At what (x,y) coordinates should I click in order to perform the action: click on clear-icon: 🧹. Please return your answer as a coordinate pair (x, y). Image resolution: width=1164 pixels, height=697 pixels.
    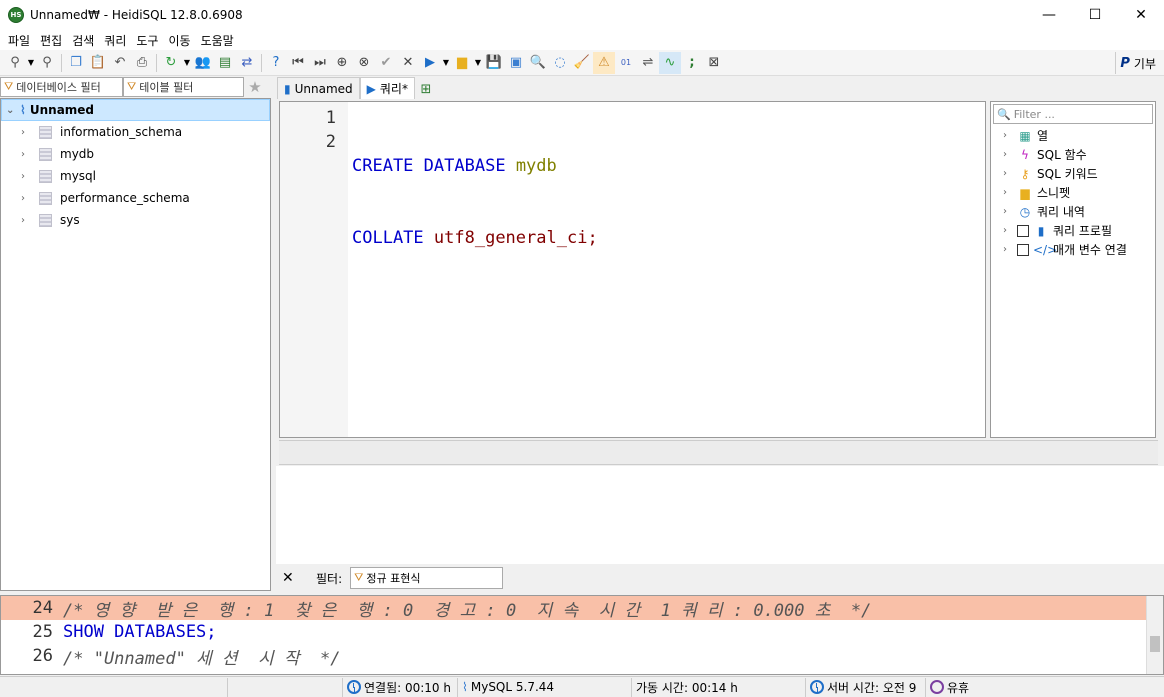
    Looking at the image, I should click on (582, 63).